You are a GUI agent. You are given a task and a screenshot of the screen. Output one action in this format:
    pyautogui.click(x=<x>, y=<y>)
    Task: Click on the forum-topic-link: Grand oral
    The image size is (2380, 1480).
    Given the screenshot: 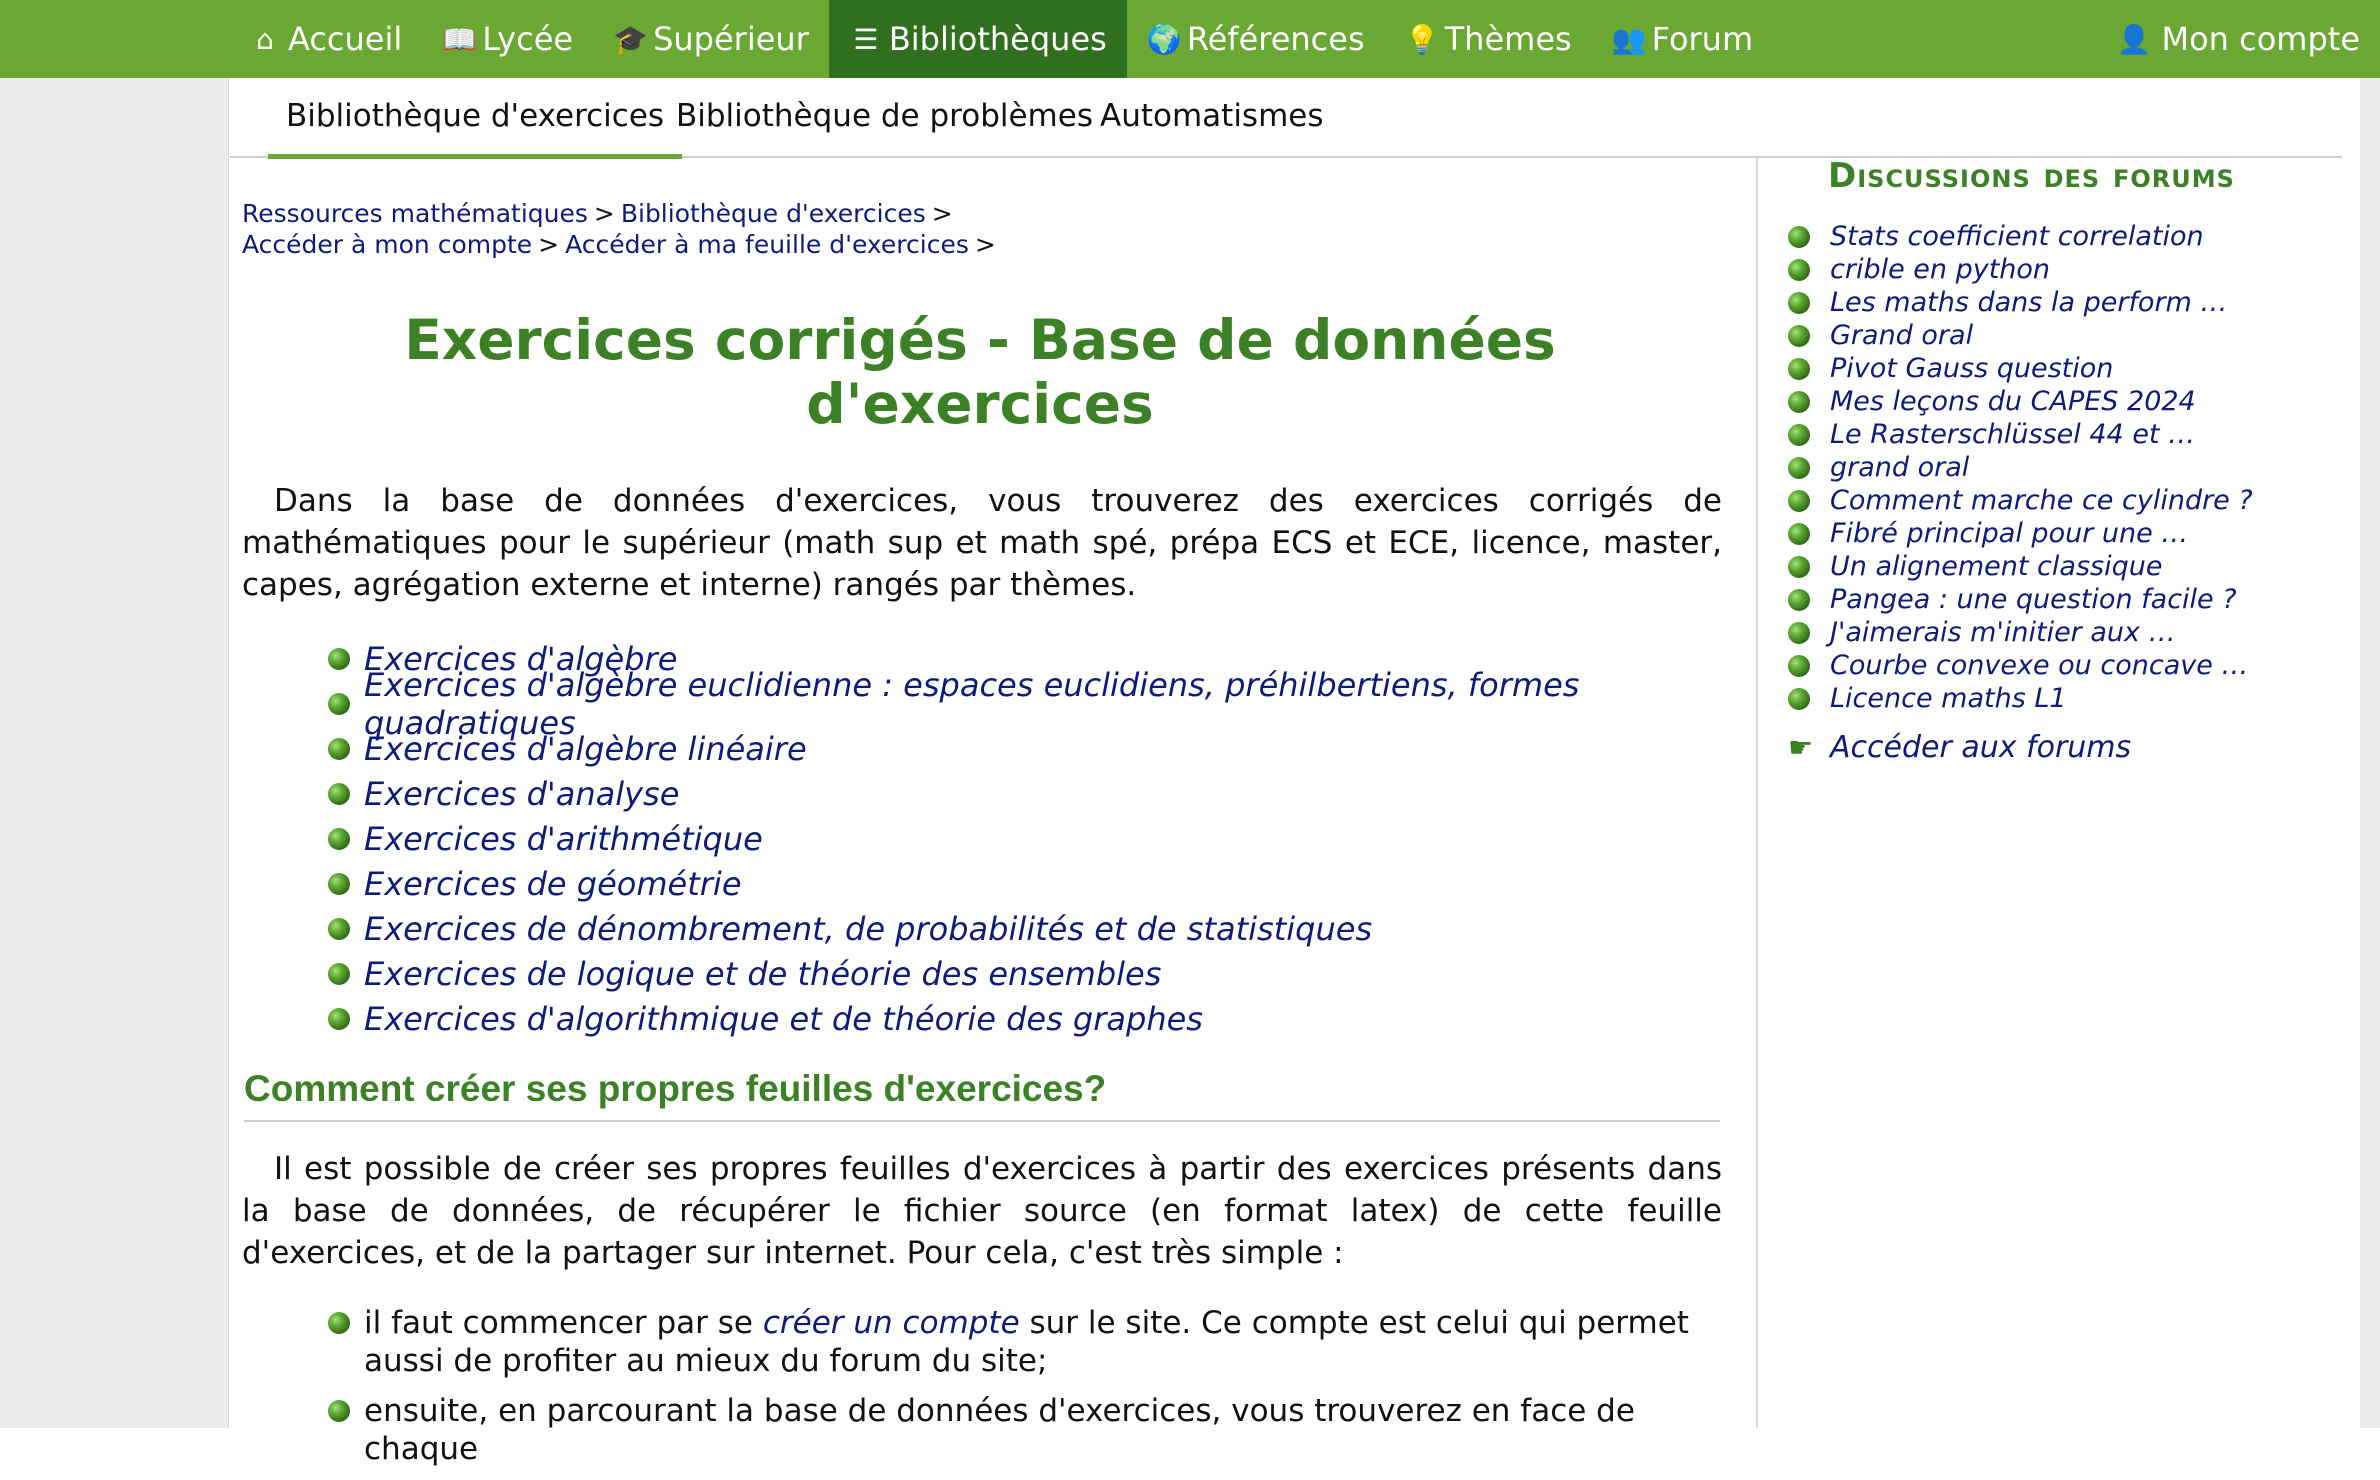 What is the action you would take?
    pyautogui.click(x=1901, y=335)
    